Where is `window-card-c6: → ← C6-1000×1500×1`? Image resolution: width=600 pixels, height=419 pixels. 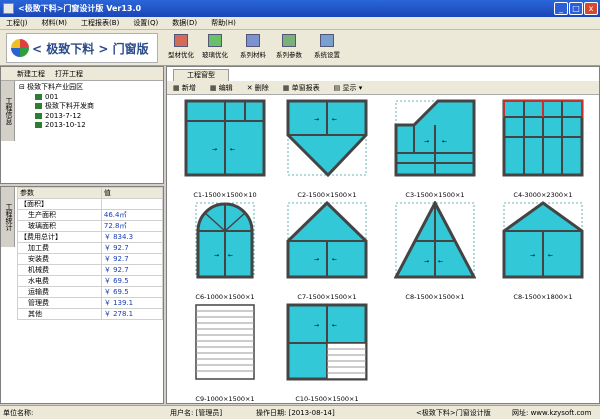 window-card-c6: → ← C6-1000×1500×1 is located at coordinates (225, 251).